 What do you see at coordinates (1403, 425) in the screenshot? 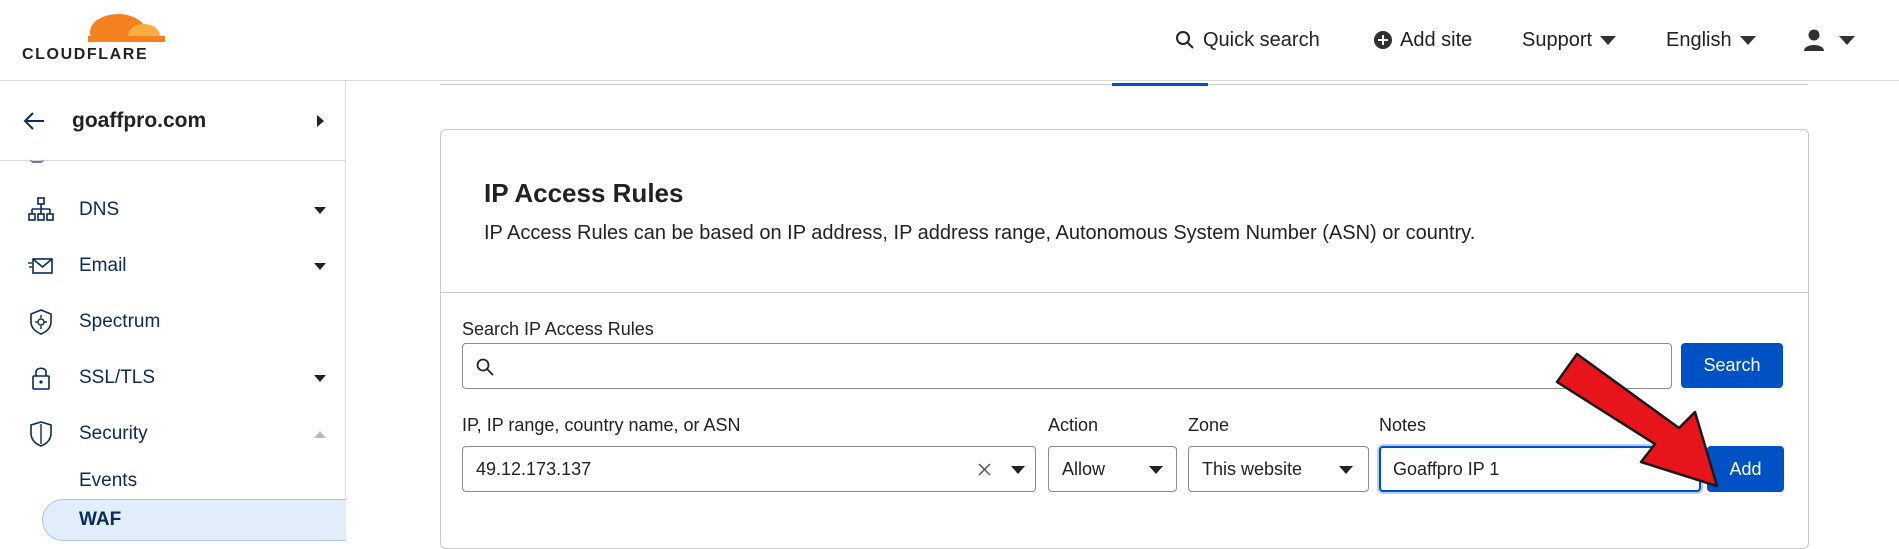
I see `notes-field-label: Notes` at bounding box center [1403, 425].